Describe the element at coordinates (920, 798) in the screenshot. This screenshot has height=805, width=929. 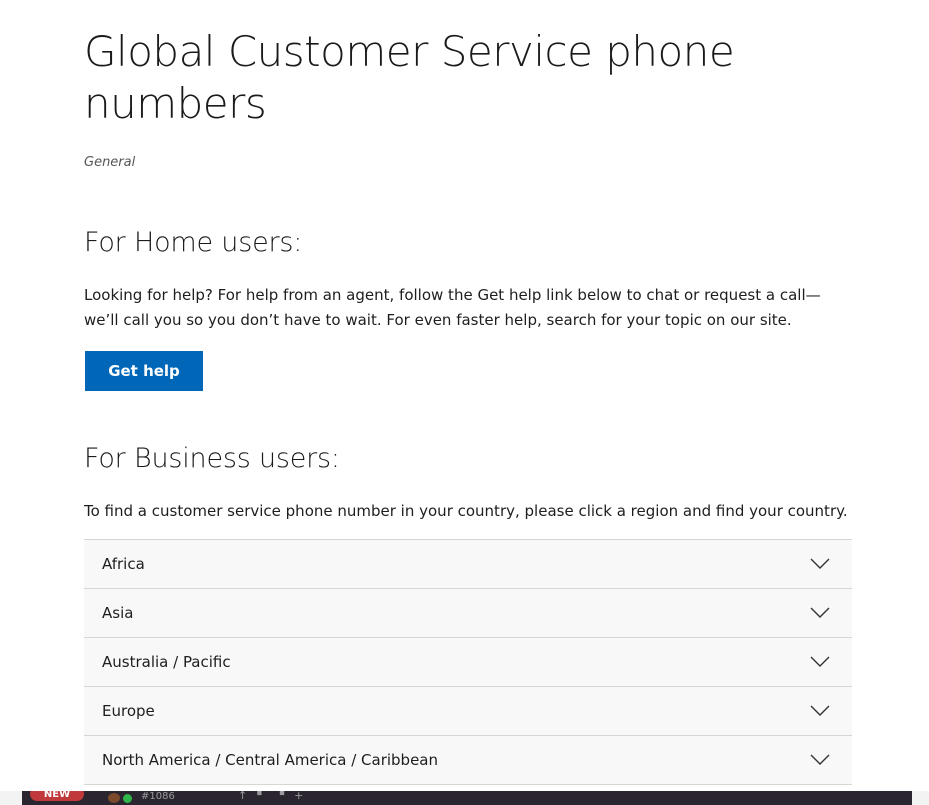
I see `taskbar-edge-right` at that location.